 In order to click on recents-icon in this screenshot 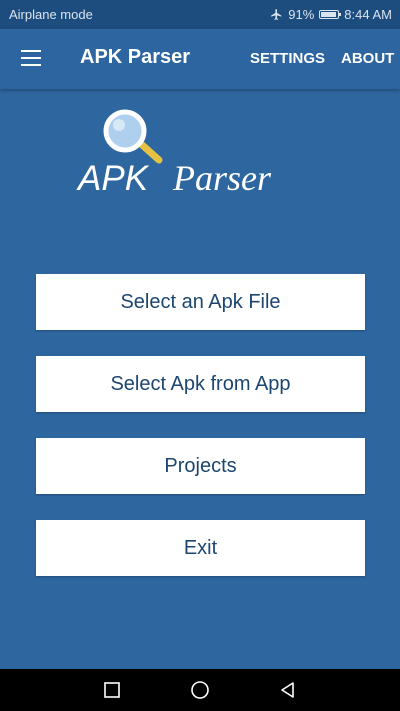, I will do `click(112, 690)`.